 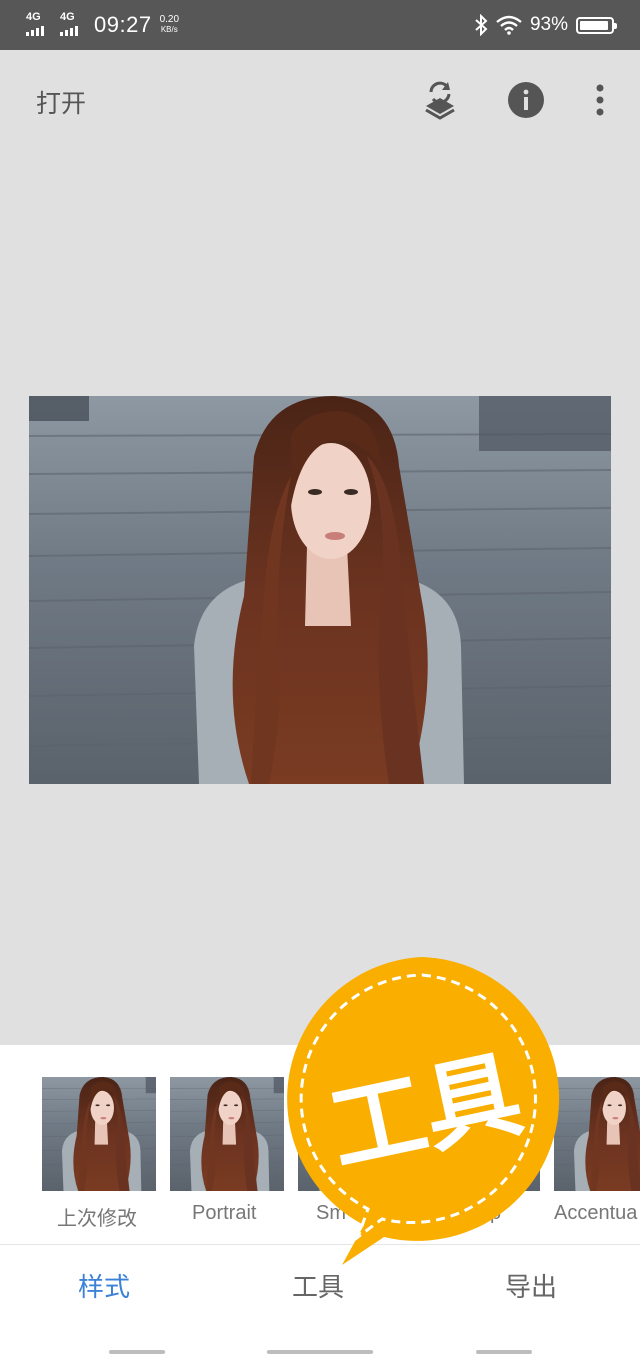 I want to click on wifi-icon, so click(x=509, y=25).